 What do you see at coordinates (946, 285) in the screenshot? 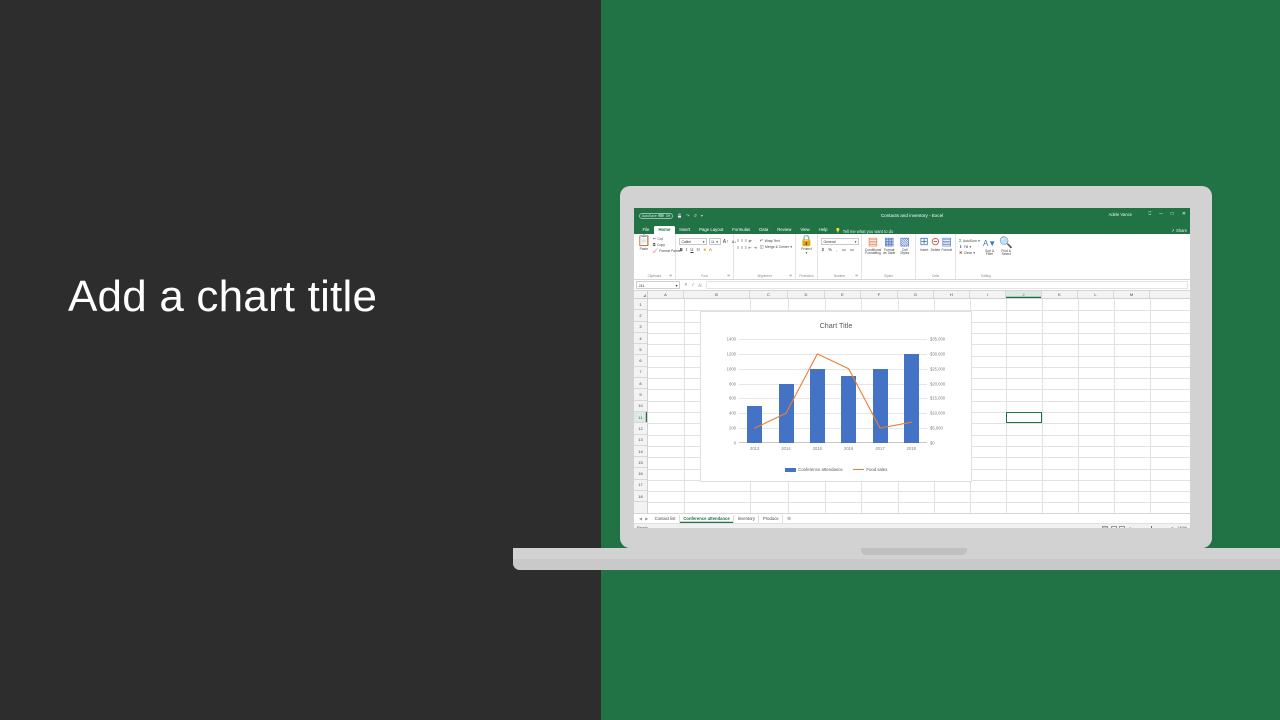
I see `formula-input` at bounding box center [946, 285].